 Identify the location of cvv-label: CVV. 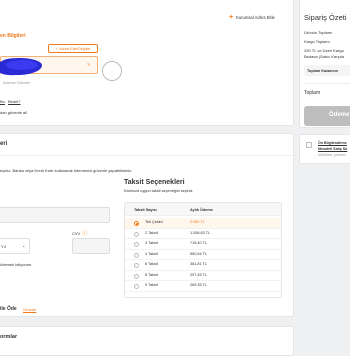
(76, 233).